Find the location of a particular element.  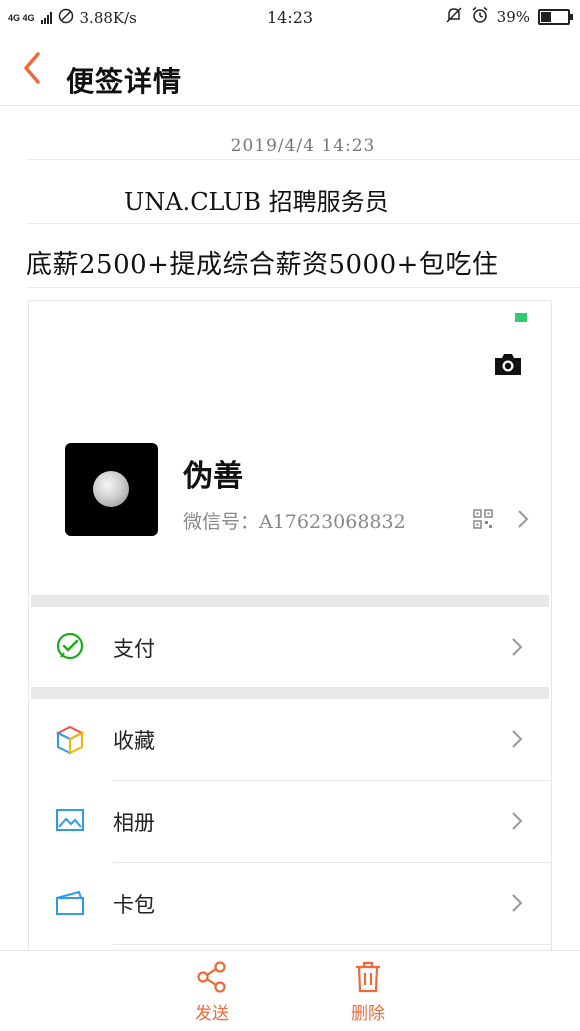

menu-label: 卡包 is located at coordinates (134, 905).